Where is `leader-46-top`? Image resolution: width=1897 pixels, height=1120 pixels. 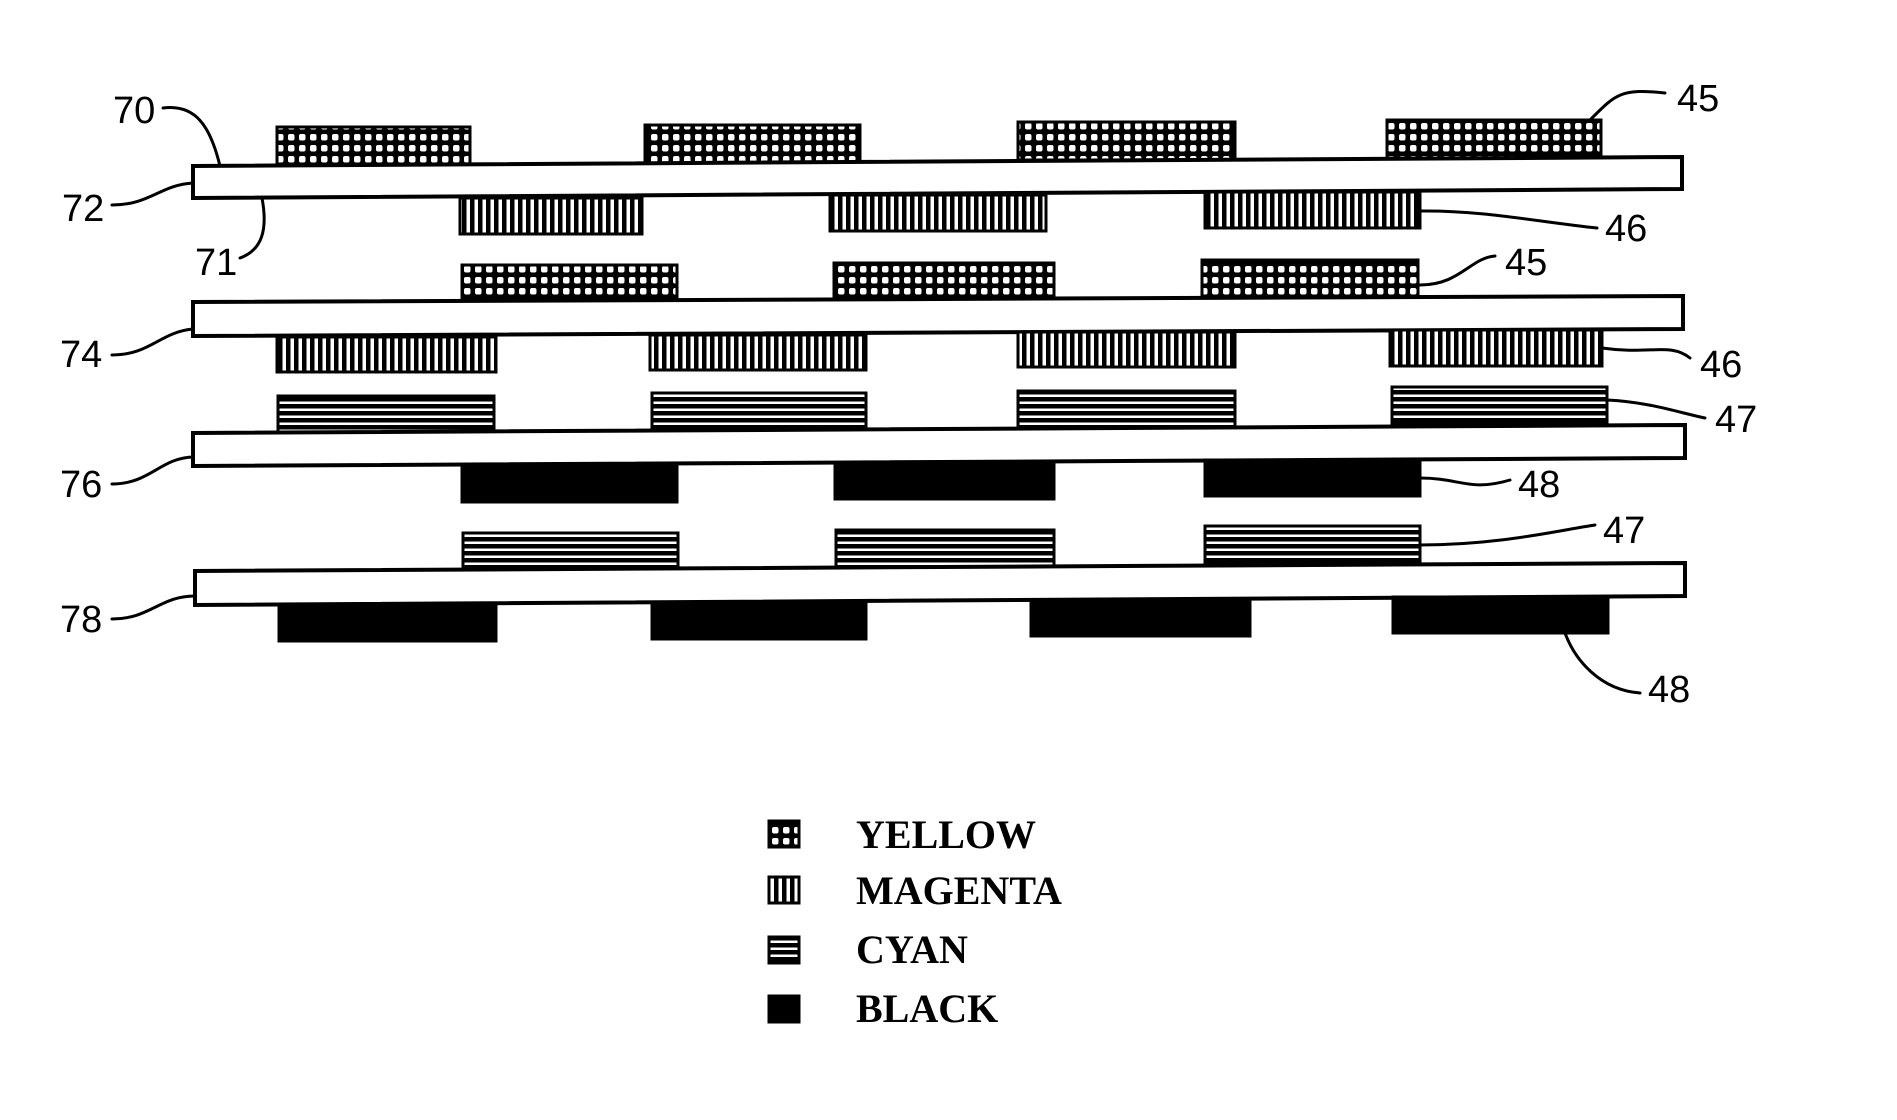 leader-46-top is located at coordinates (1508, 219).